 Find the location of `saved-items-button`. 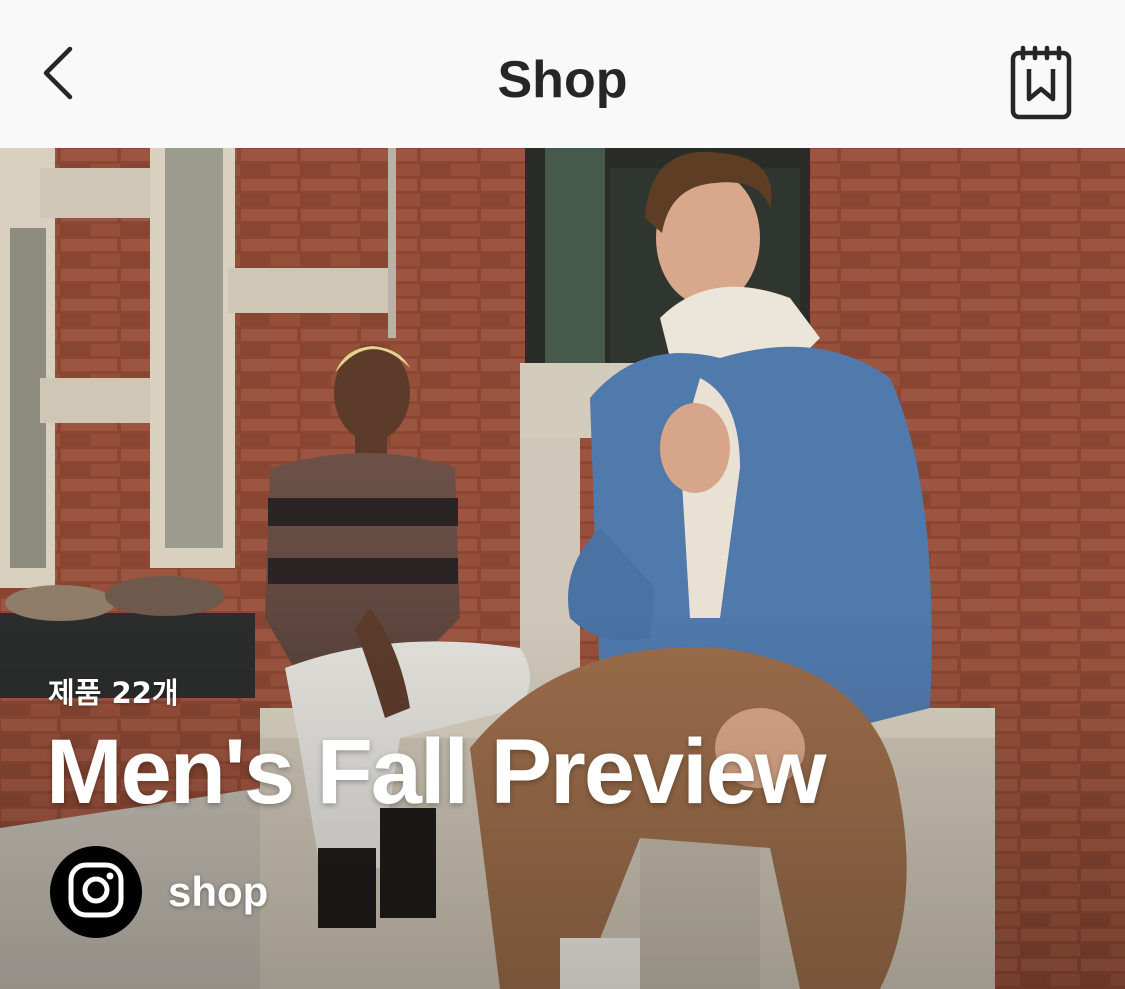

saved-items-button is located at coordinates (1041, 85).